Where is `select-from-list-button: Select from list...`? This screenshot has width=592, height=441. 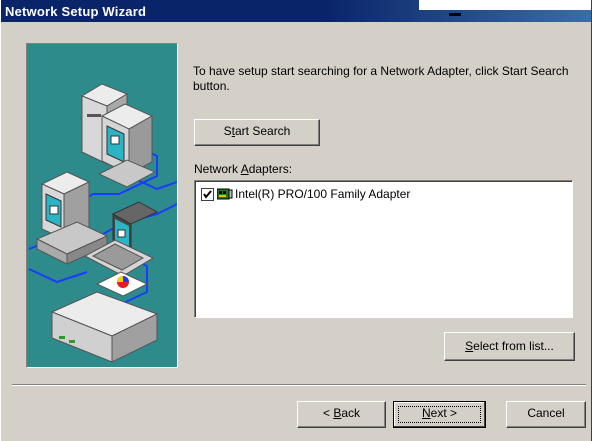 select-from-list-button: Select from list... is located at coordinates (509, 346).